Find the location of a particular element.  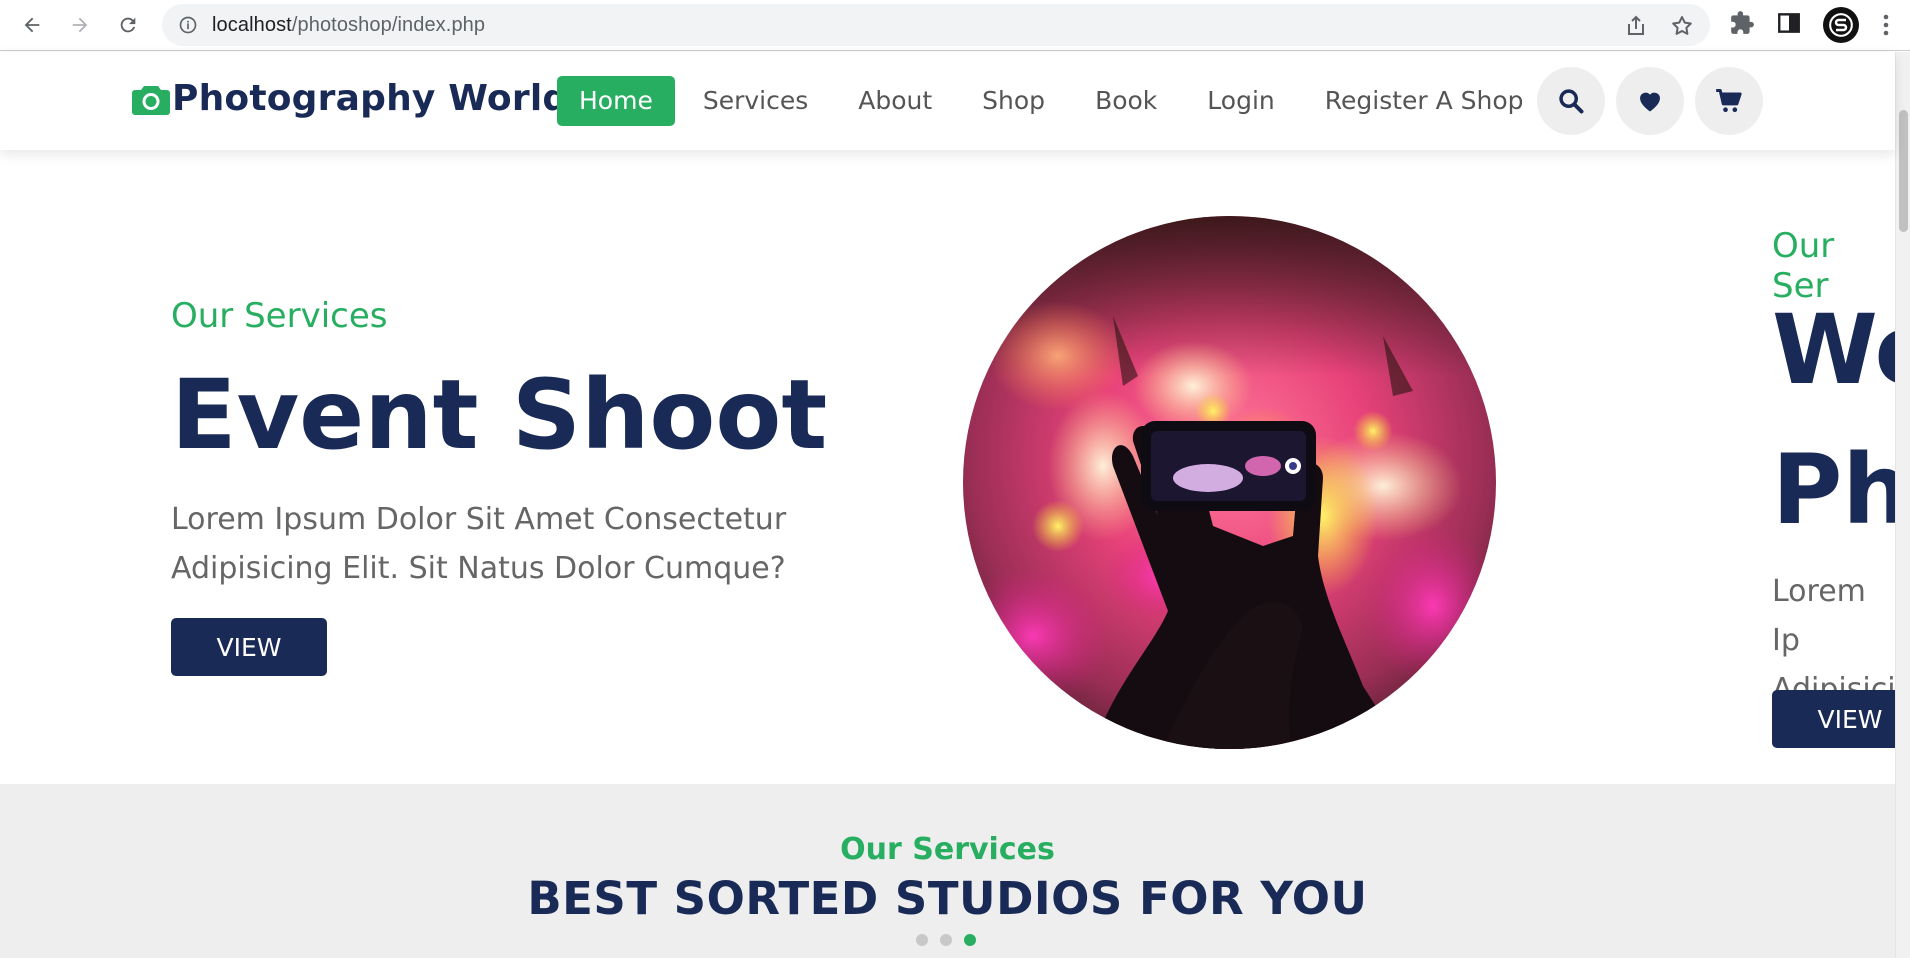

share-icon is located at coordinates (1636, 26).